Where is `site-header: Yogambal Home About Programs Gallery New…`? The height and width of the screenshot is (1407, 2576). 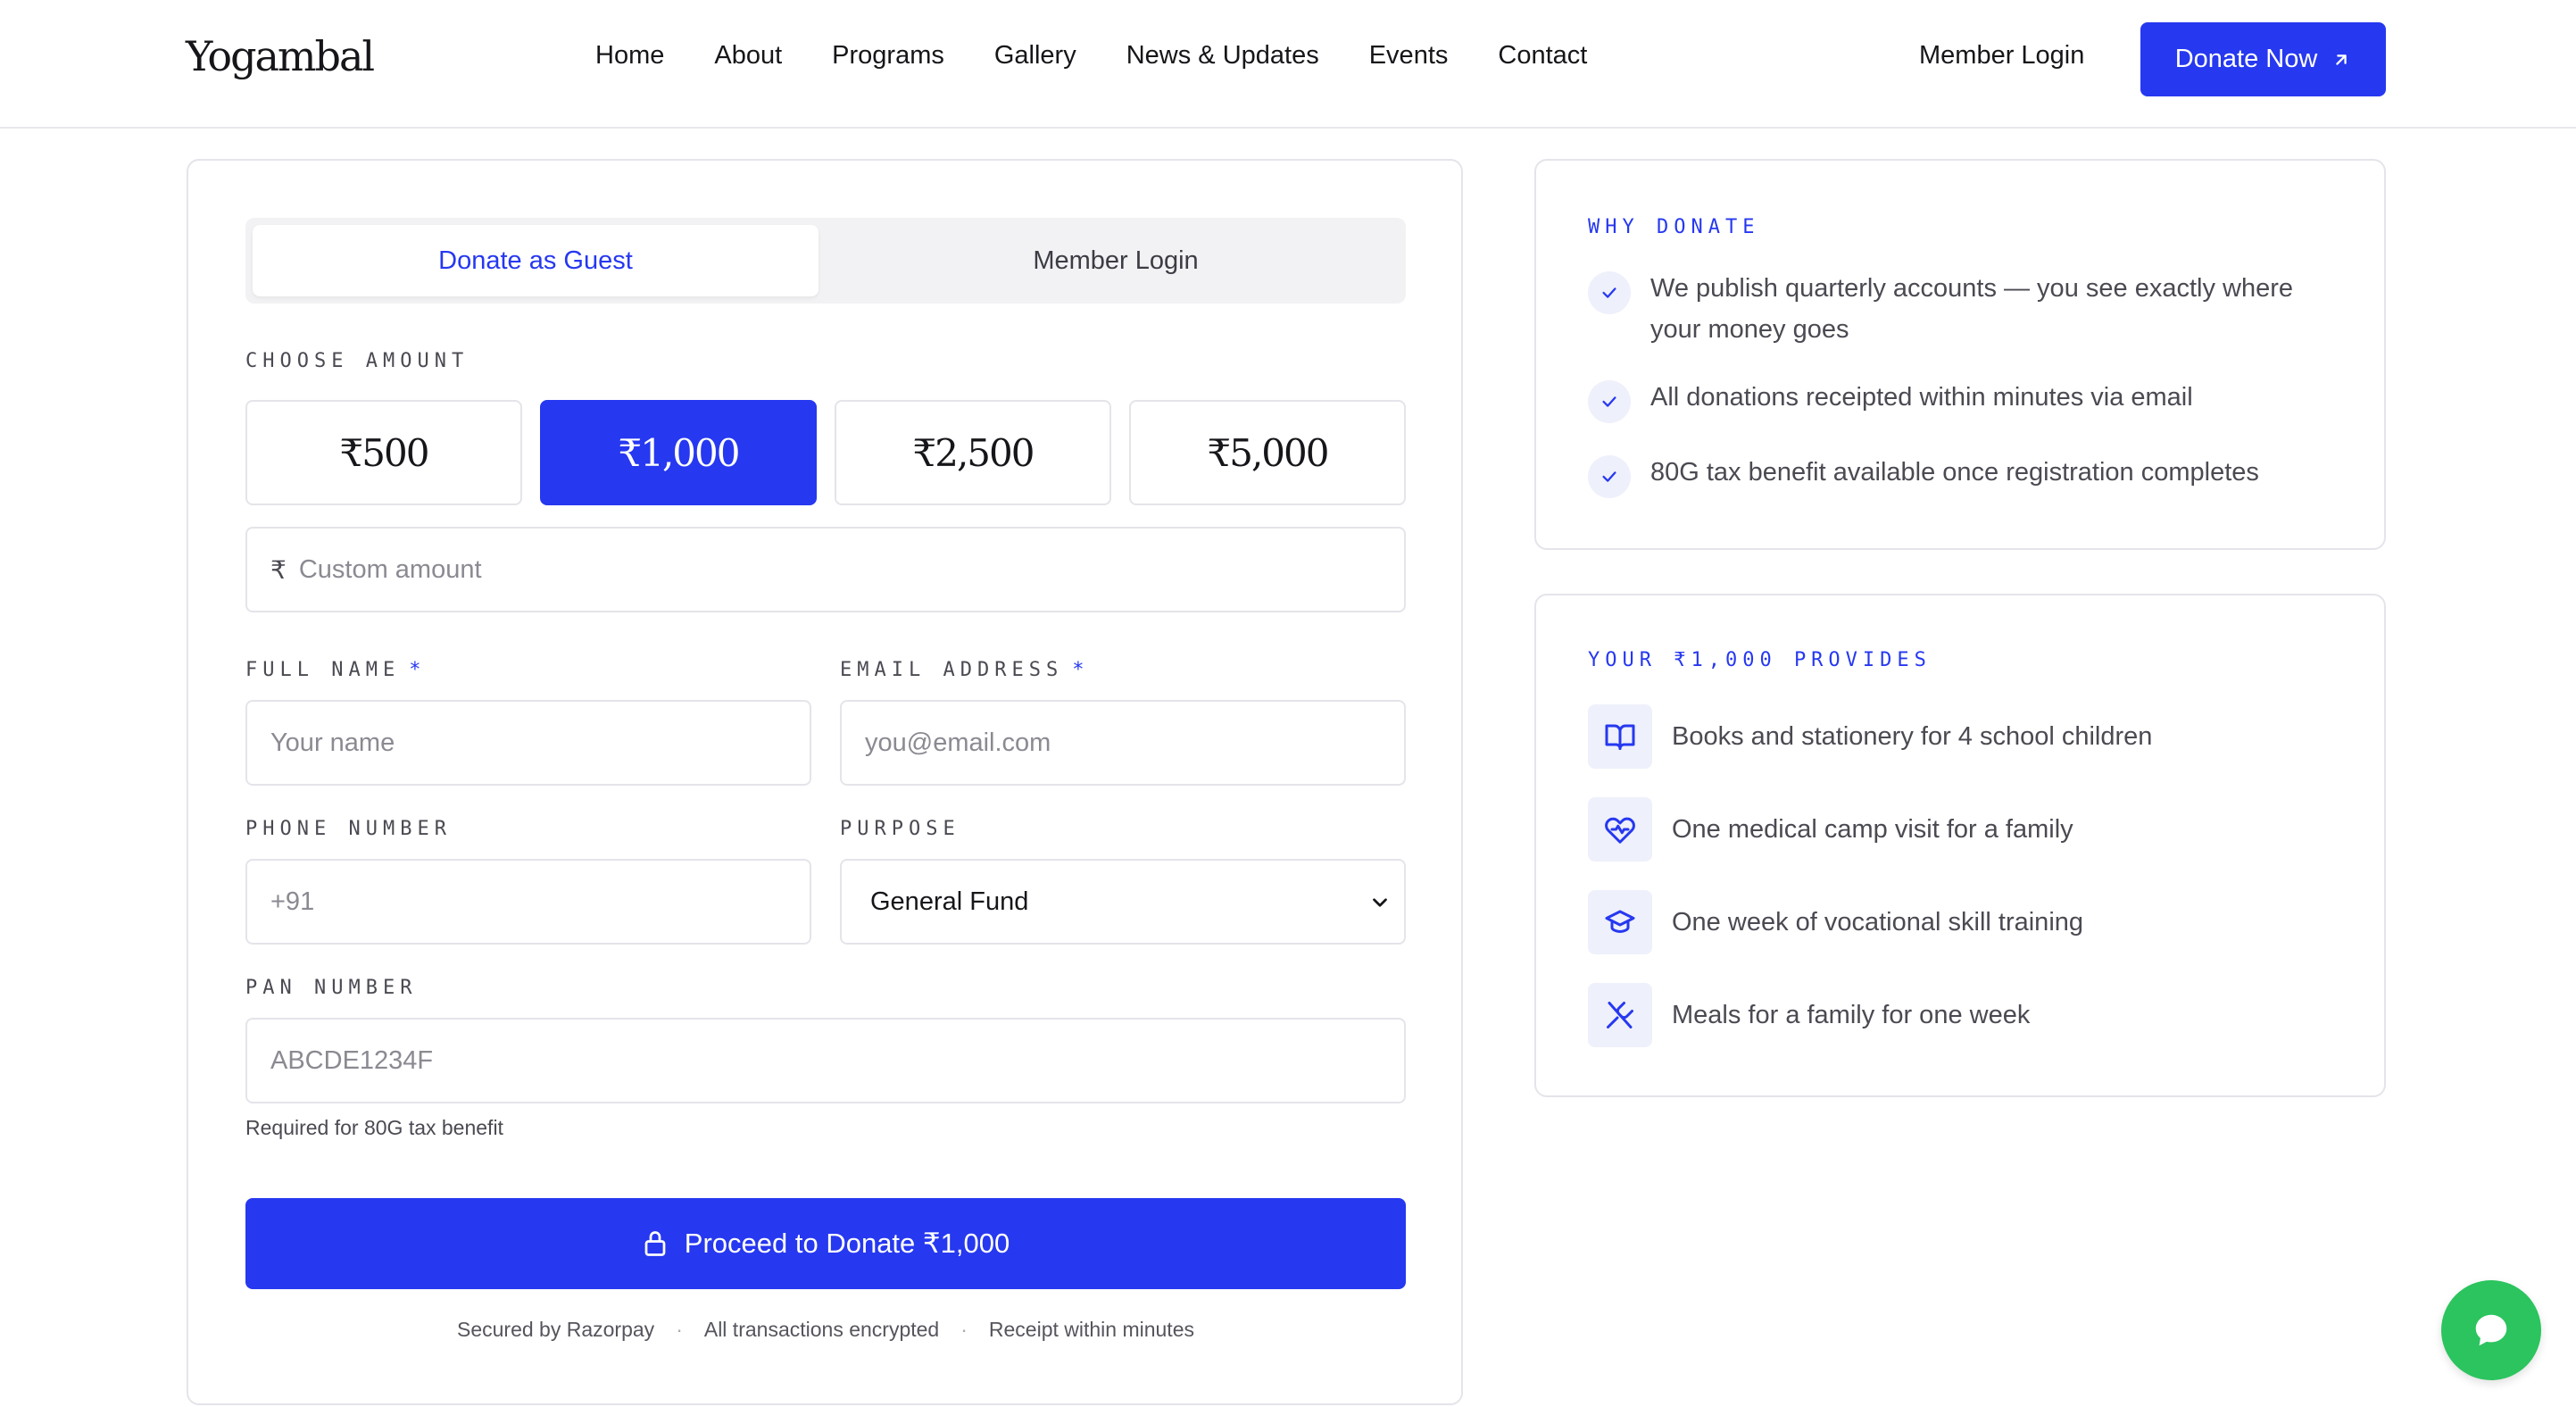
site-header: Yogambal Home About Programs Gallery New… is located at coordinates (1288, 65).